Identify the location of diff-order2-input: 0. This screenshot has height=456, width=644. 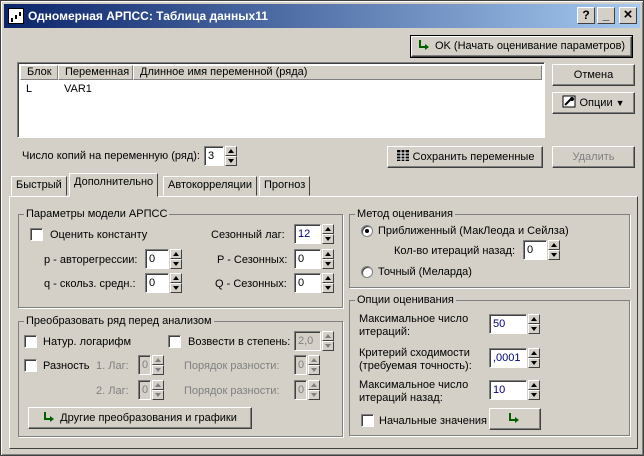
(300, 390).